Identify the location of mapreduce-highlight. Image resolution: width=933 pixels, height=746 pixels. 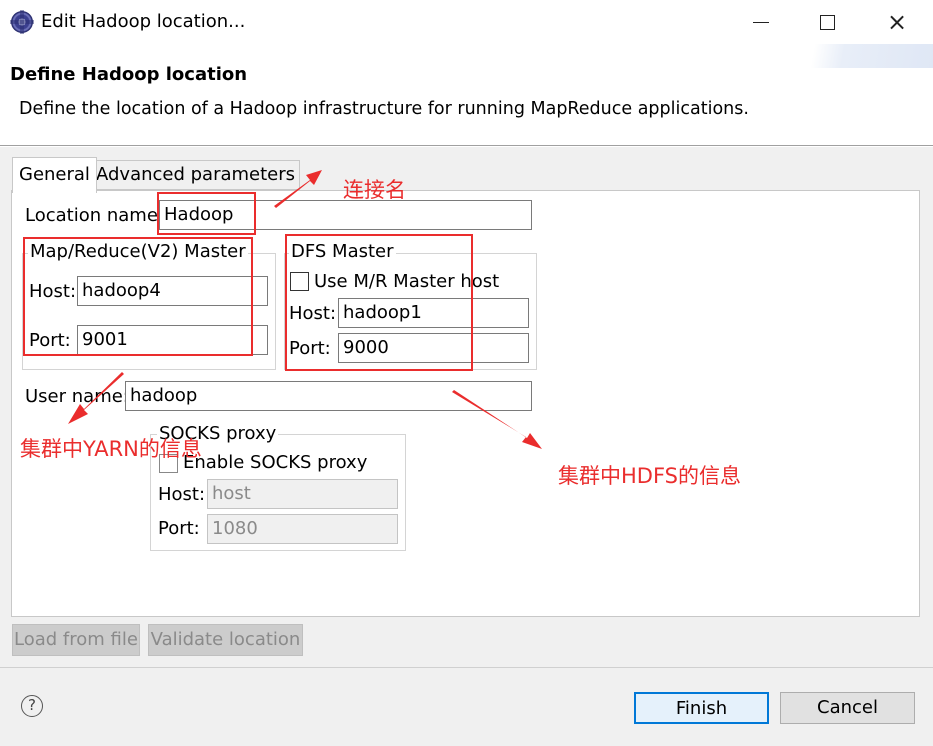
(138, 296).